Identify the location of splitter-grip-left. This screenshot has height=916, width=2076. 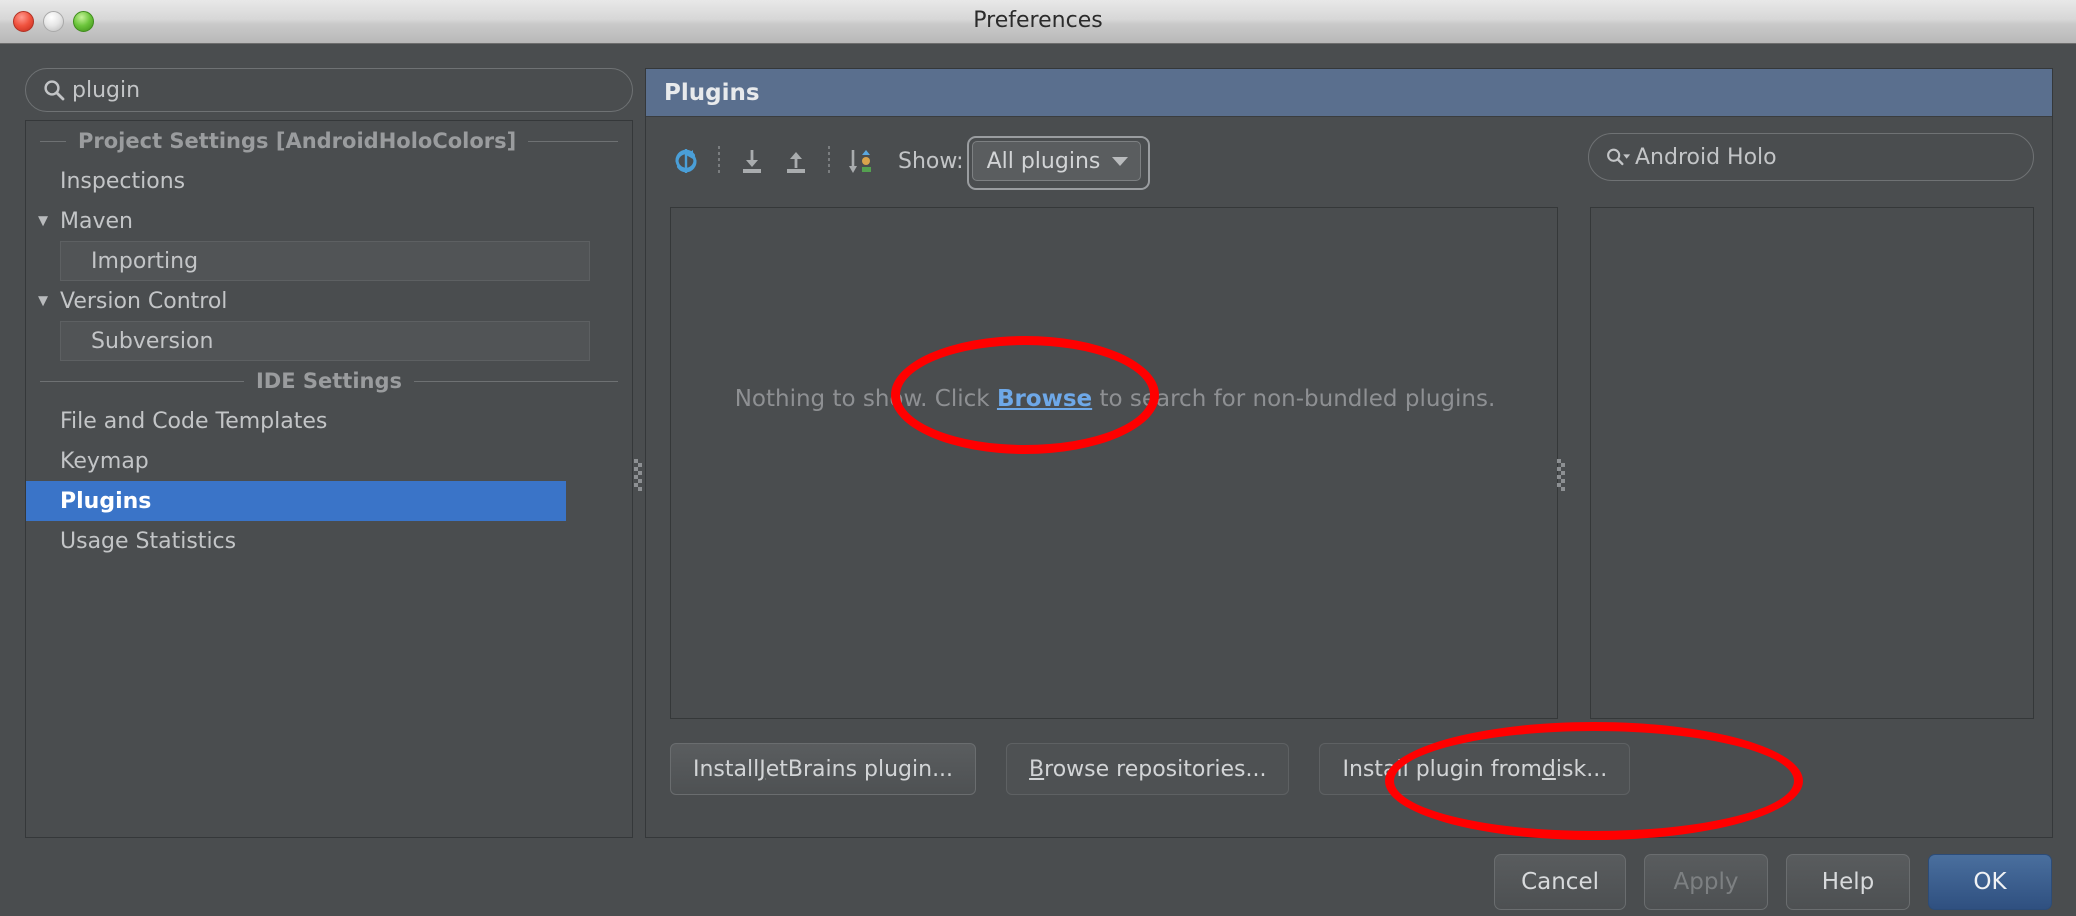
(638, 477).